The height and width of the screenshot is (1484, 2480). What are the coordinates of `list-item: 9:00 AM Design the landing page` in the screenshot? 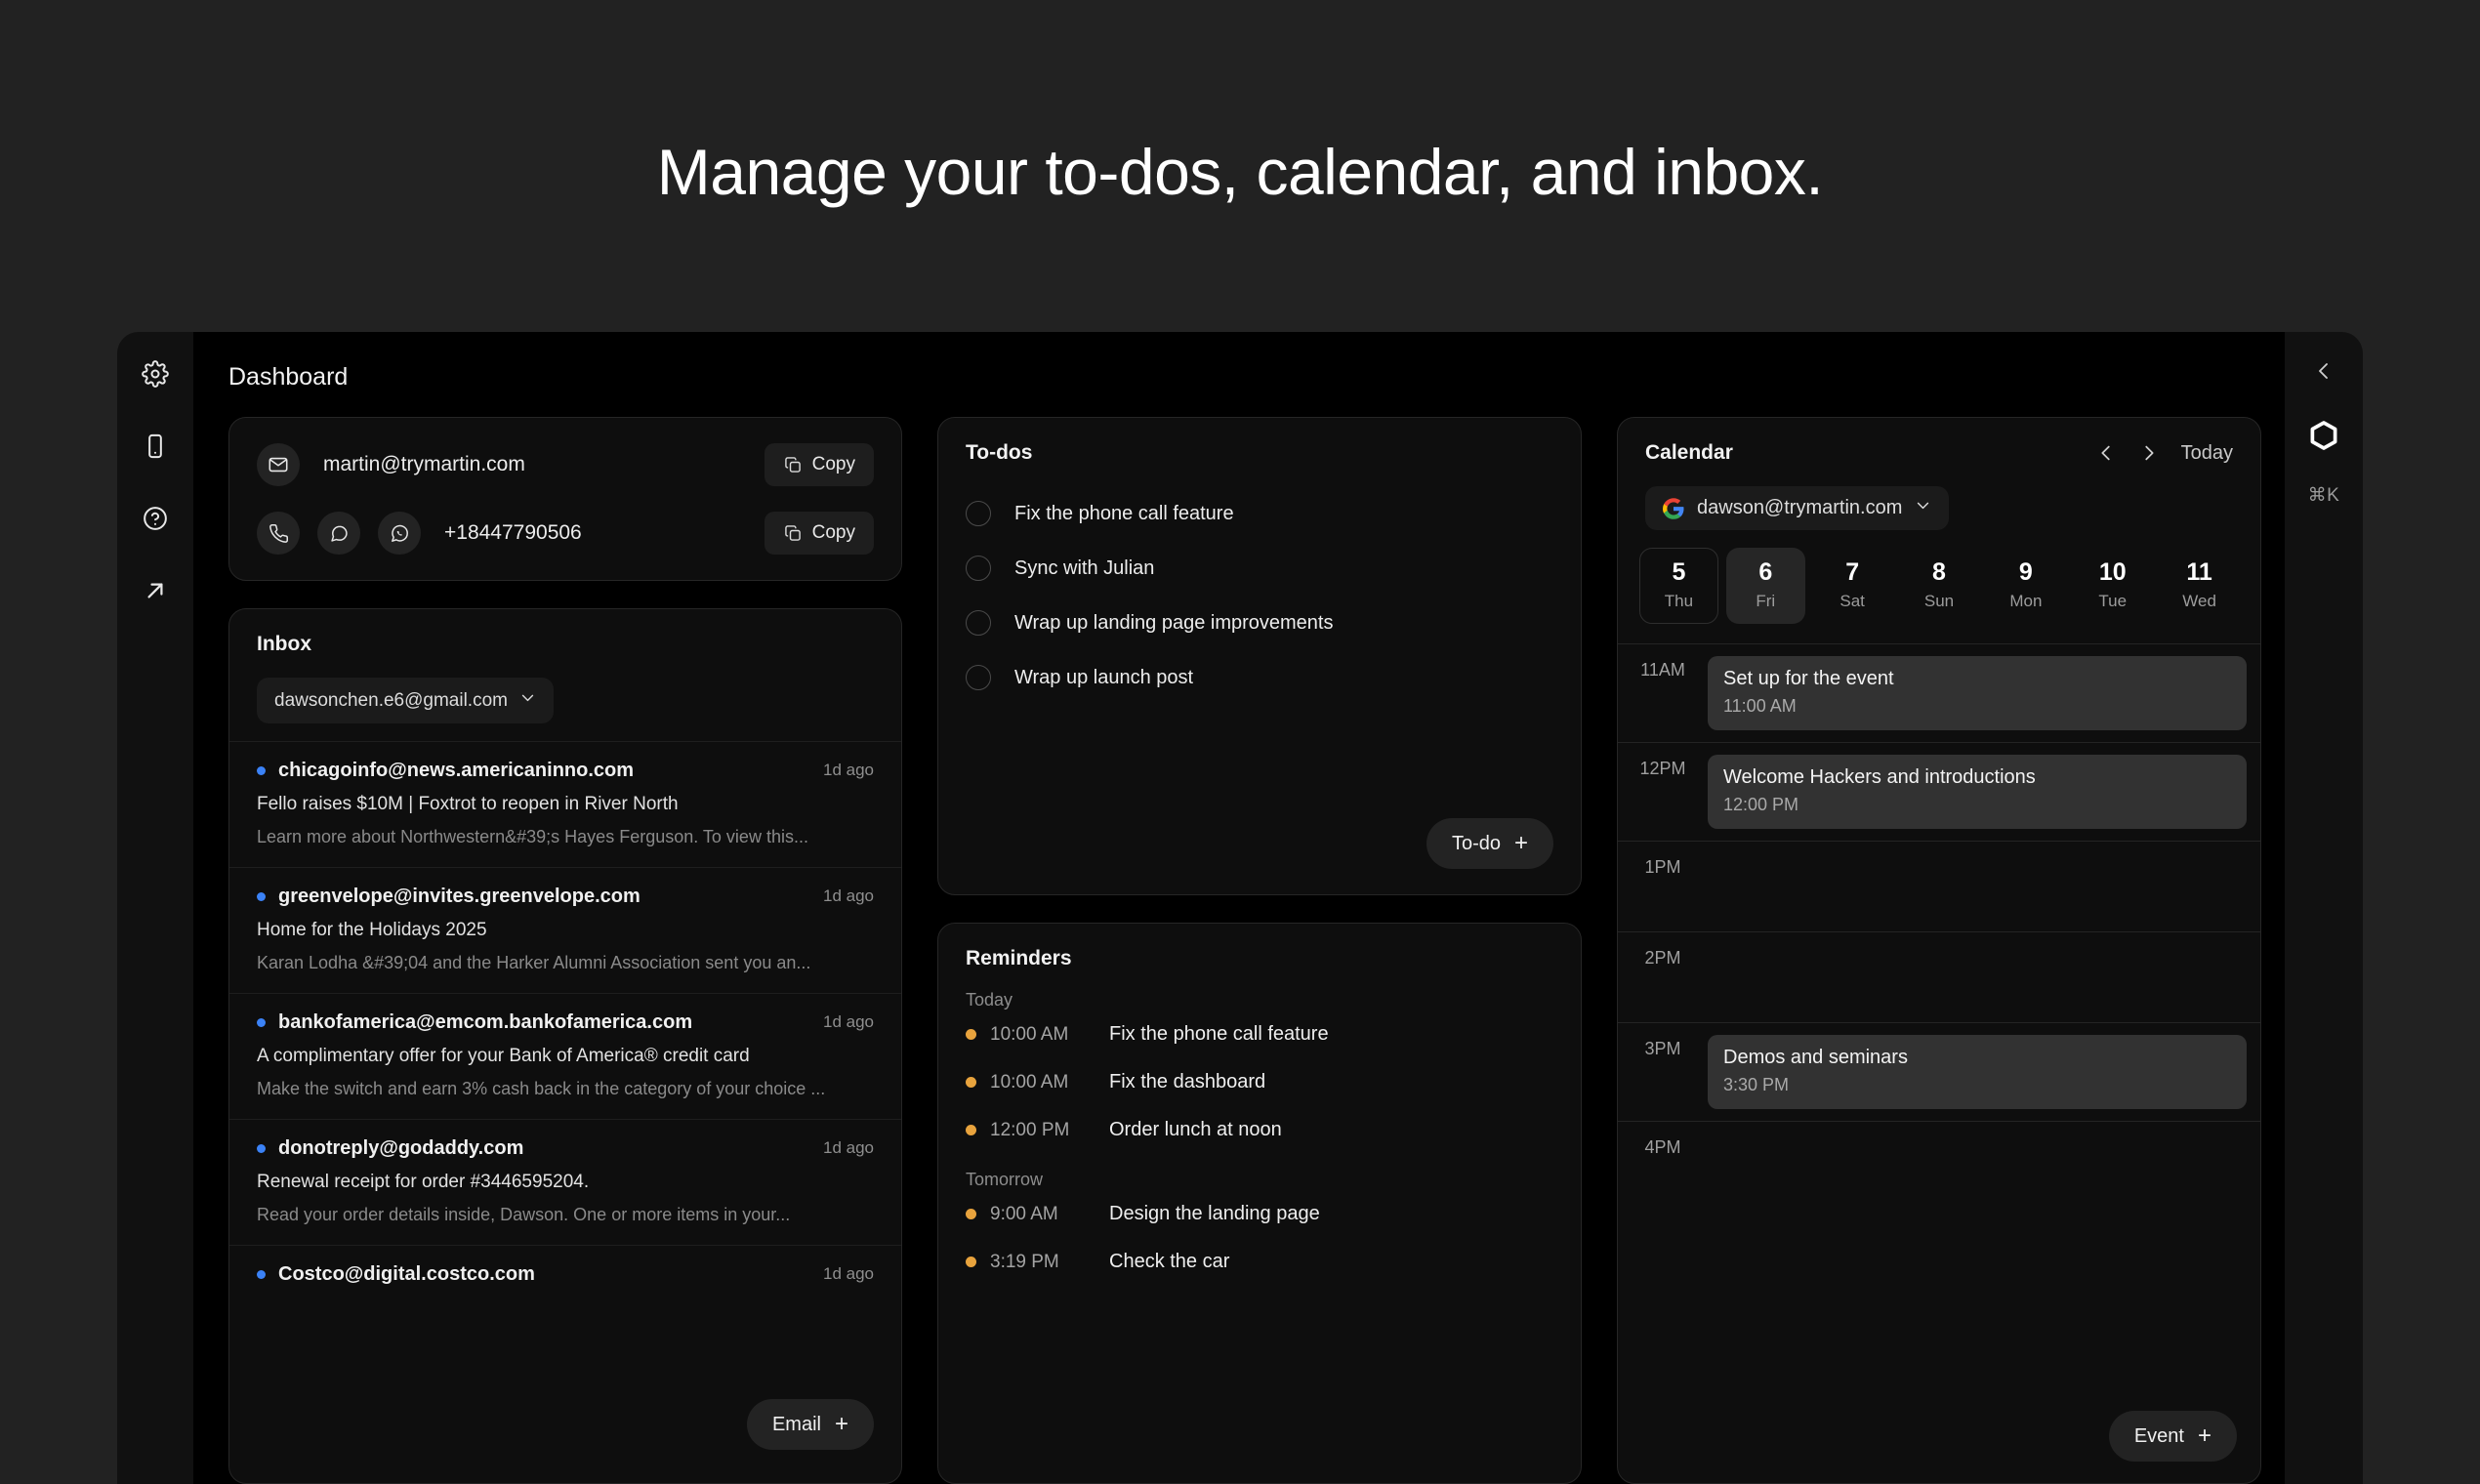 It's located at (1259, 1214).